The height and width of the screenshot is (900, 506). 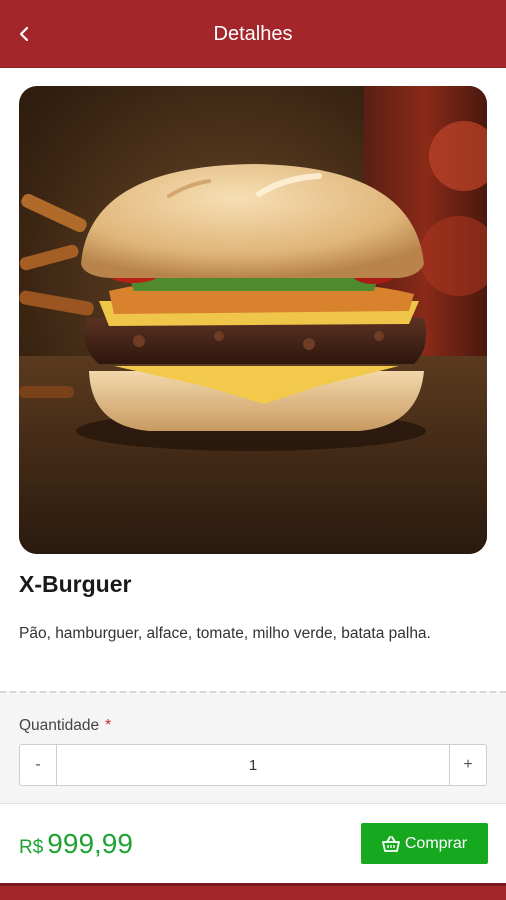 What do you see at coordinates (253, 891) in the screenshot?
I see `bottom-bar` at bounding box center [253, 891].